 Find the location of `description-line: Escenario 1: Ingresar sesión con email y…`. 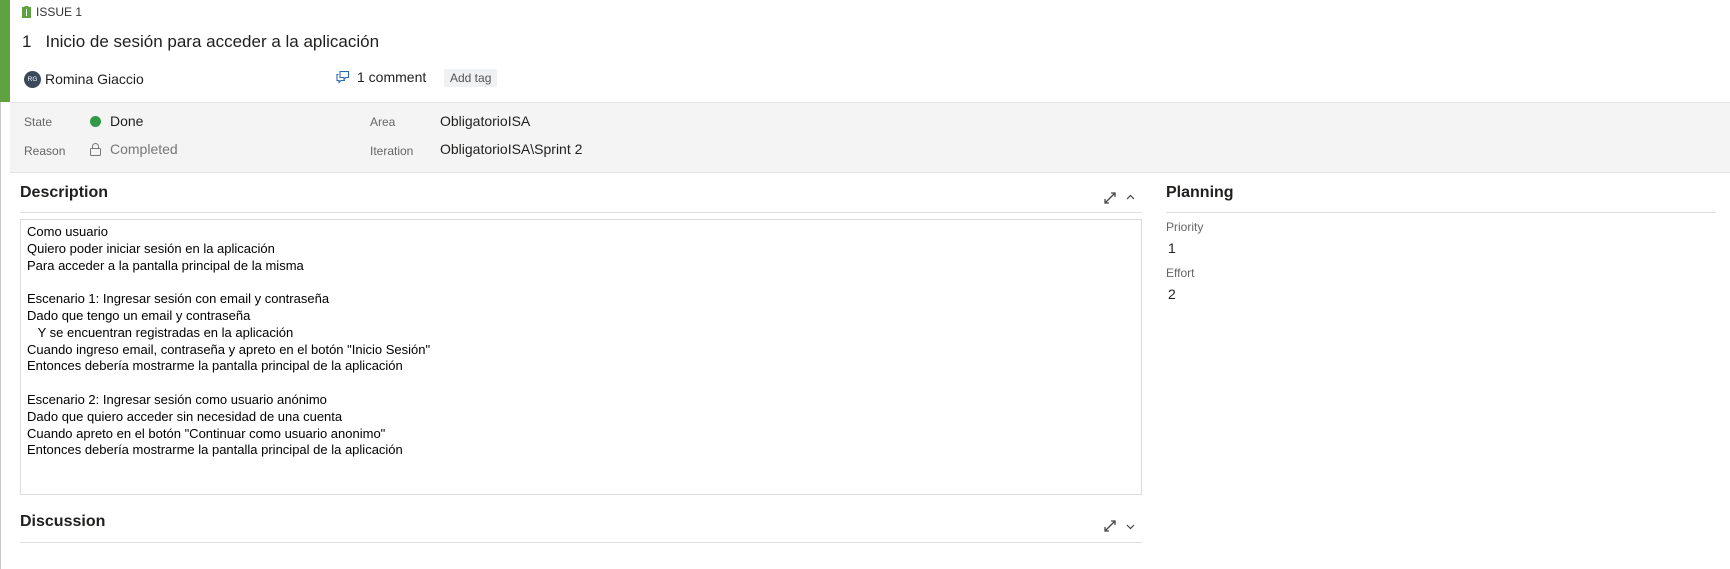

description-line: Escenario 1: Ingresar sesión con email y… is located at coordinates (178, 299).